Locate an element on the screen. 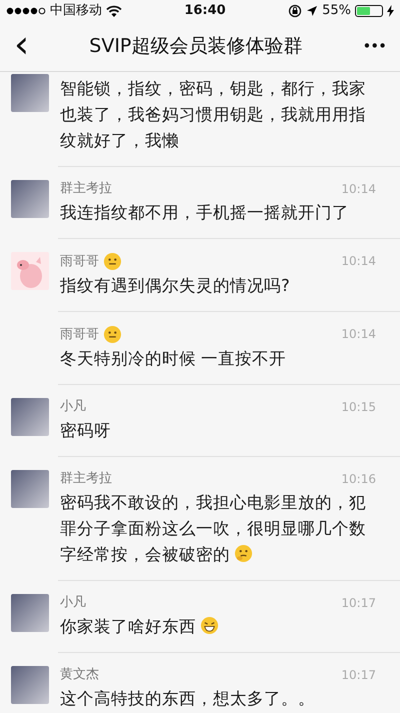 The height and width of the screenshot is (713, 400). message-time: 10:15 is located at coordinates (358, 407).